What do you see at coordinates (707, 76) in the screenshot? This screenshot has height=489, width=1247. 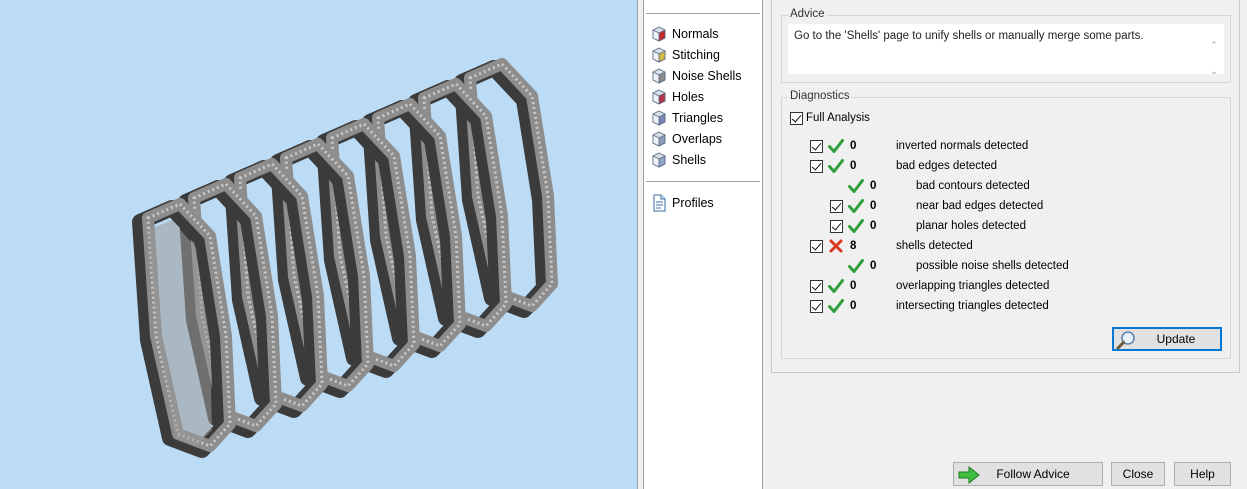 I see `nav-item-label: Noise Shells` at bounding box center [707, 76].